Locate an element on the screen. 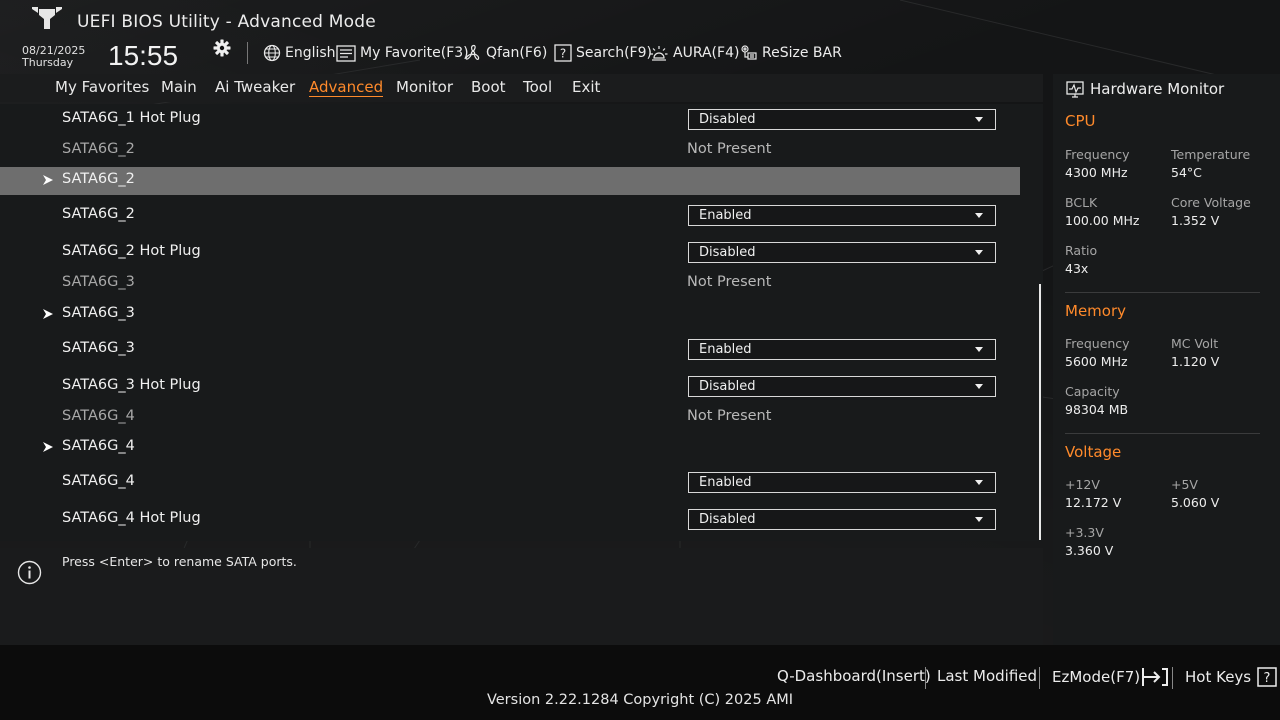 Image resolution: width=1280 pixels, height=720 pixels. aura-button: AURA(F4) is located at coordinates (694, 53).